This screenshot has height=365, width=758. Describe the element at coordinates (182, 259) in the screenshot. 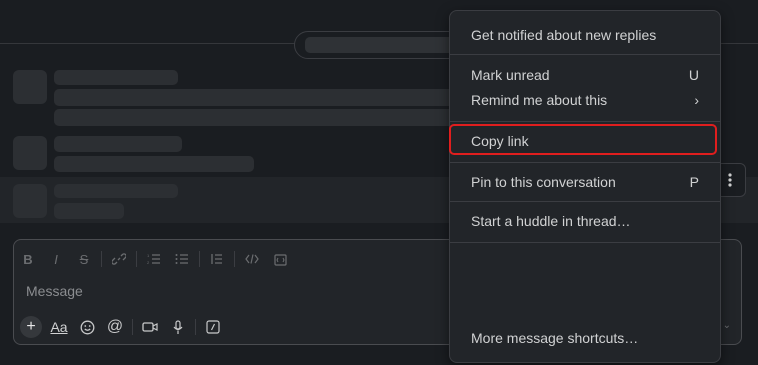

I see `bulleted-list-icon` at that location.